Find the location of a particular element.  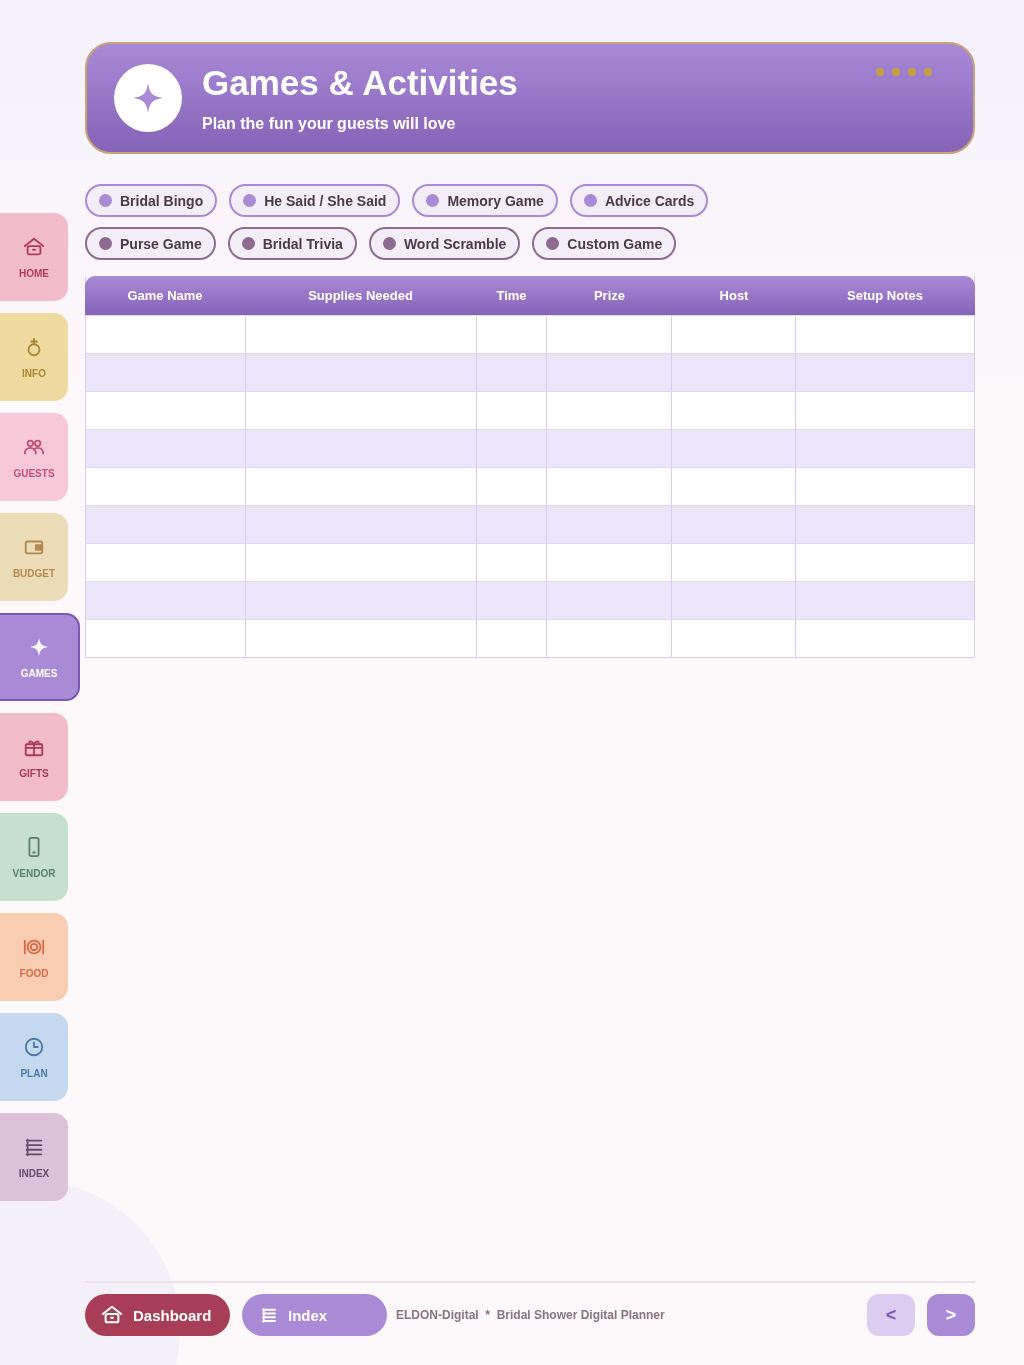

column-header: Game Name is located at coordinates (165, 295).